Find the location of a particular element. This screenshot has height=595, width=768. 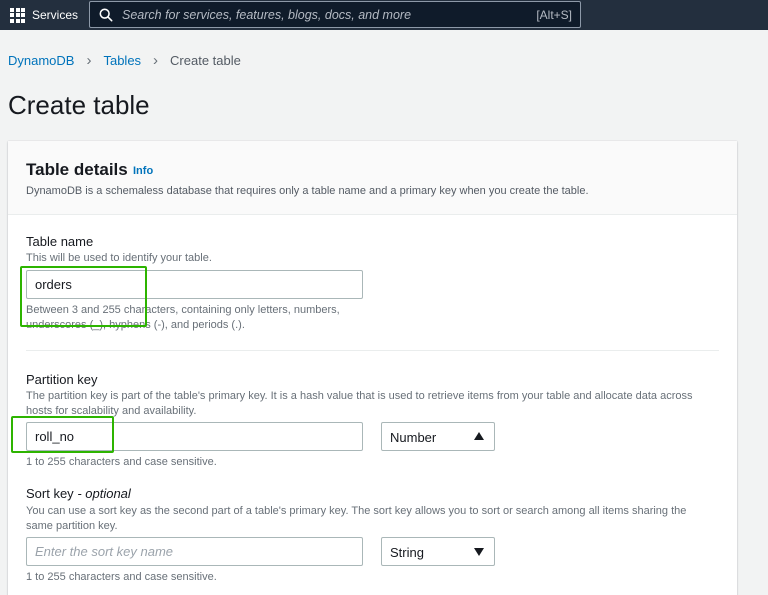

breadcrumb-tables: Tables is located at coordinates (122, 60).